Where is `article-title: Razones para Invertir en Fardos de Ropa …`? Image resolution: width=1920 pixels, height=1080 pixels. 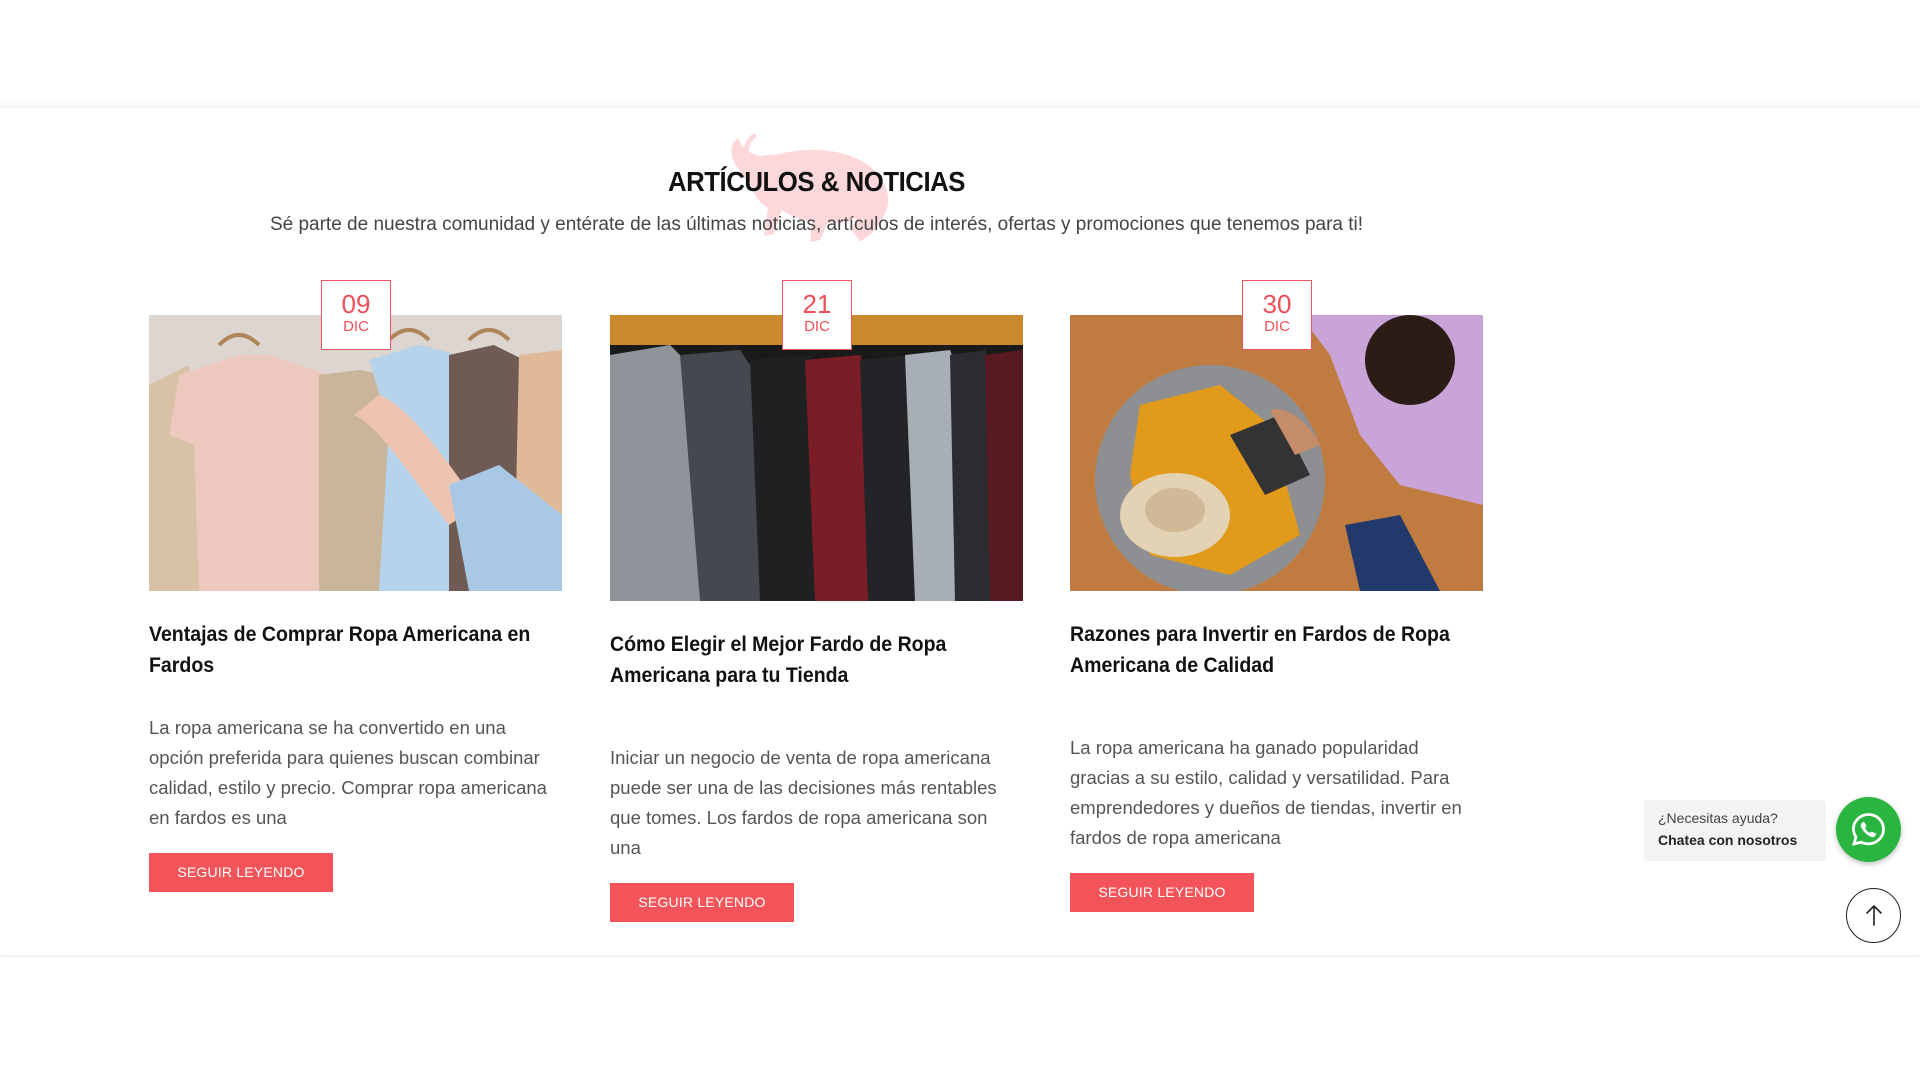
article-title: Razones para Invertir en Fardos de Ropa … is located at coordinates (1274, 676).